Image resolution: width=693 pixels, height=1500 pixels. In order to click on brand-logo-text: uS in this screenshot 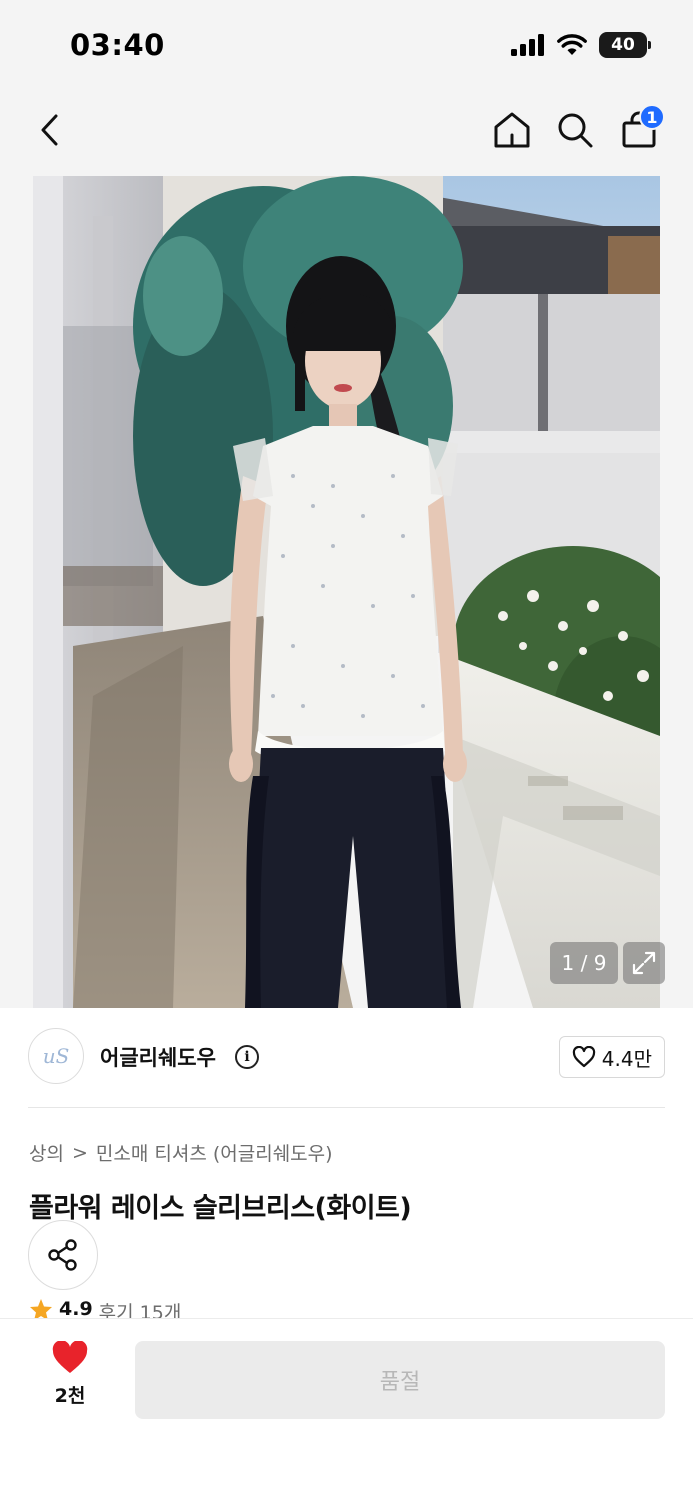, I will do `click(56, 1056)`.